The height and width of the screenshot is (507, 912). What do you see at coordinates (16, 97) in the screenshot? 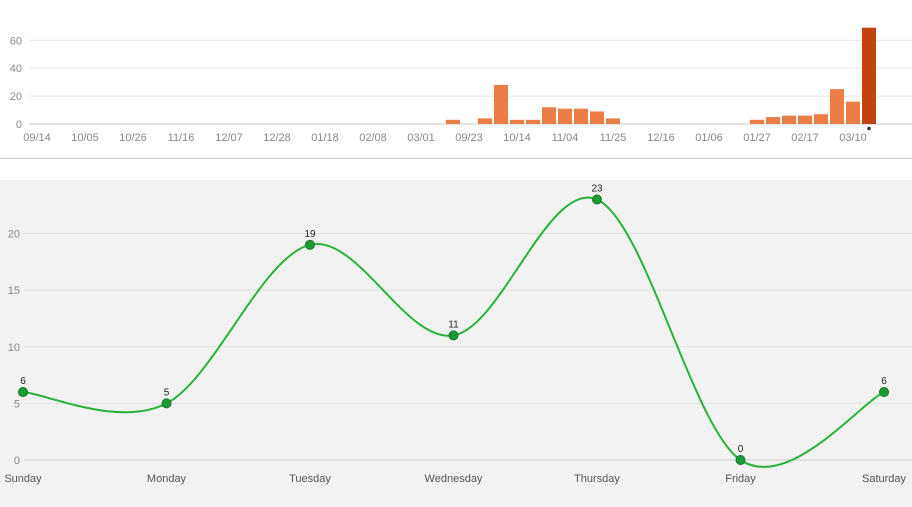
I see `bar-chart-y-tick-label: 20` at bounding box center [16, 97].